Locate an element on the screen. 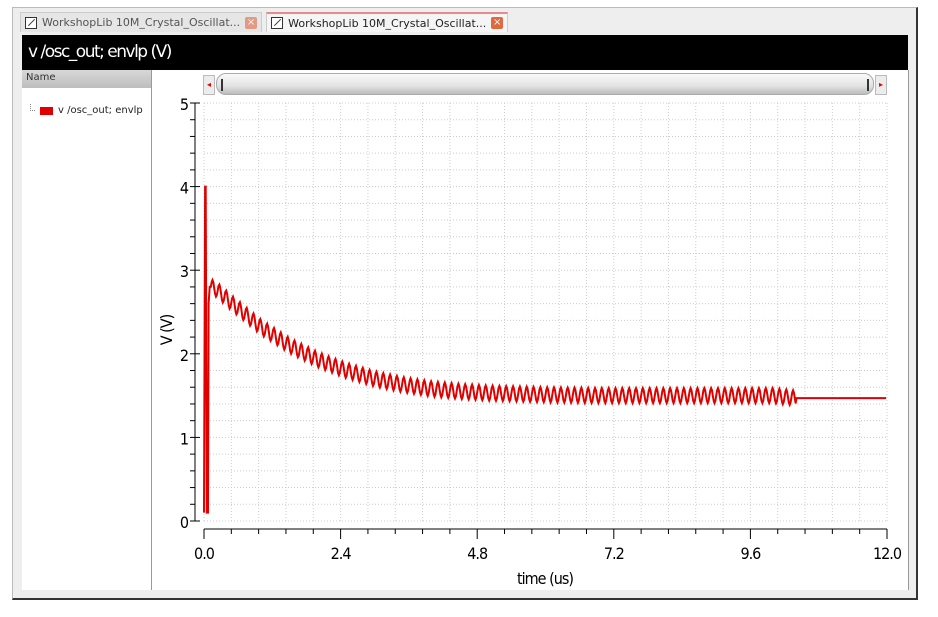  x-axis-label: time (us) is located at coordinates (545, 578).